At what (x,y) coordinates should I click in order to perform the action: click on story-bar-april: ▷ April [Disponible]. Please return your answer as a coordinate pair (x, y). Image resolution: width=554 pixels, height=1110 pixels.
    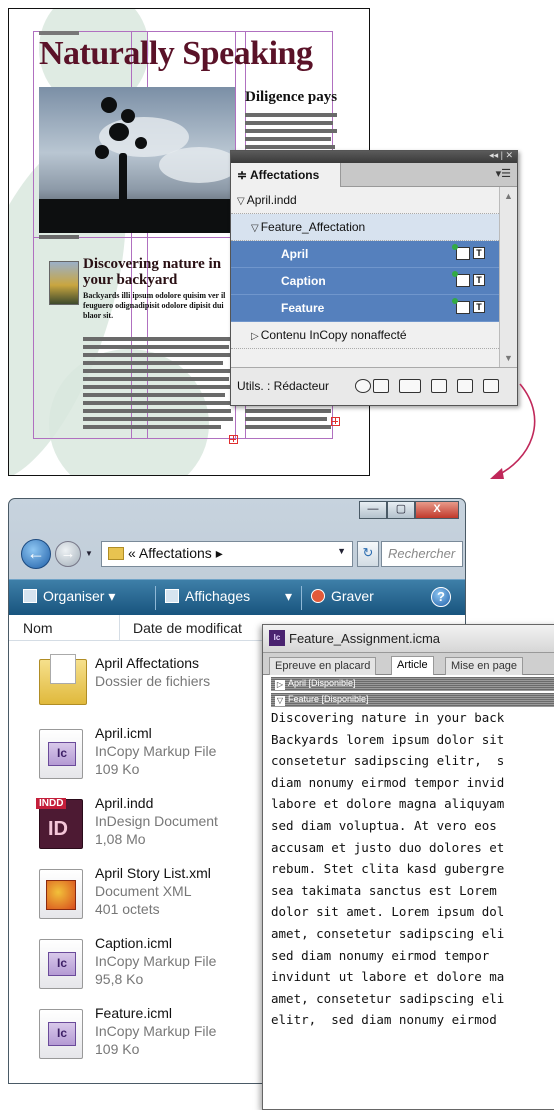
    Looking at the image, I should click on (412, 684).